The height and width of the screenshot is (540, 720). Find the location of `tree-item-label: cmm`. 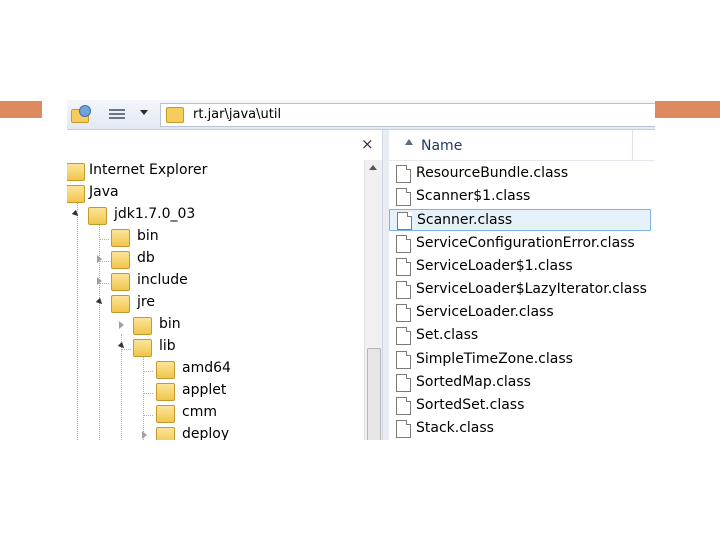

tree-item-label: cmm is located at coordinates (199, 412).